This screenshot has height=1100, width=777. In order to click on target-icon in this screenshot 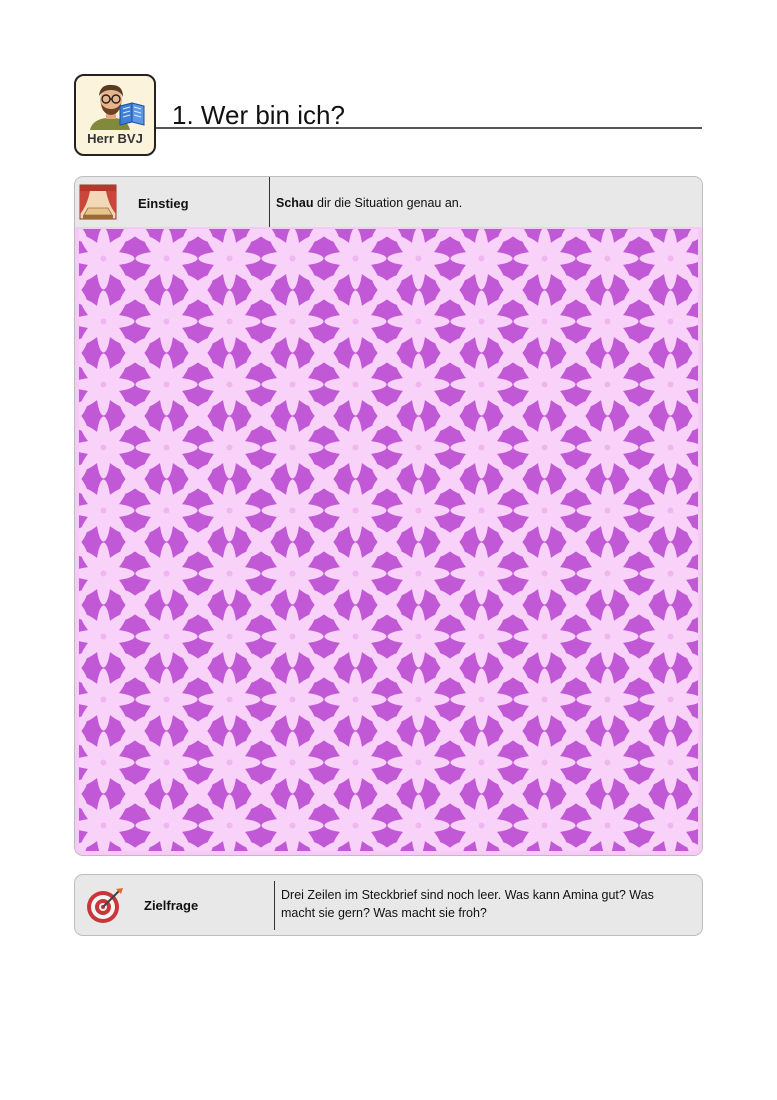, I will do `click(105, 905)`.